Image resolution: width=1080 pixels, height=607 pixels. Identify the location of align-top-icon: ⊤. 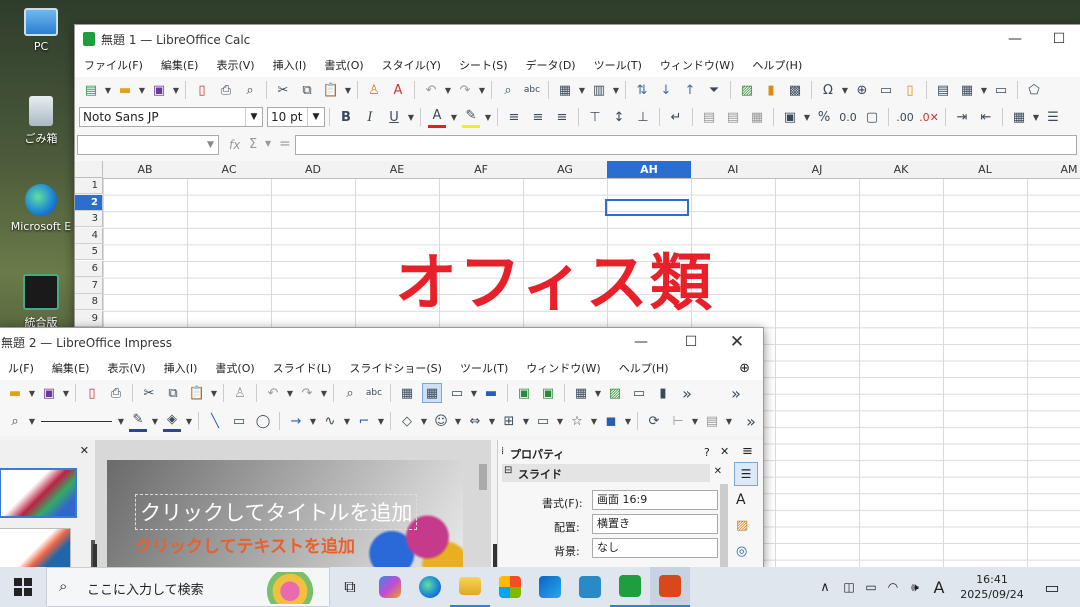
(595, 117).